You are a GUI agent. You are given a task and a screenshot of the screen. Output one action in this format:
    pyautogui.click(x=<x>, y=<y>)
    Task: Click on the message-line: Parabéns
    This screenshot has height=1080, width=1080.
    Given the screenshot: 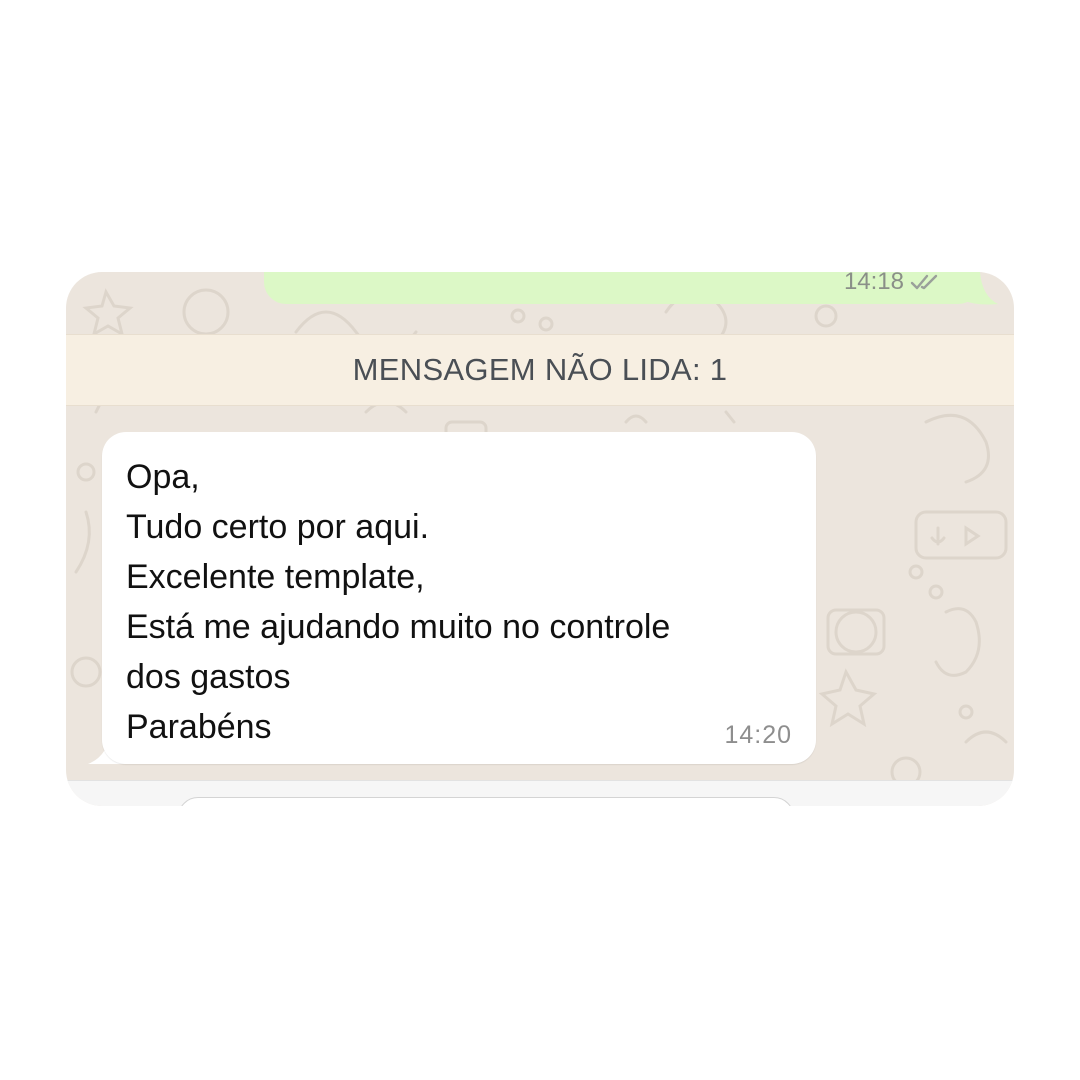 What is the action you would take?
    pyautogui.click(x=199, y=727)
    